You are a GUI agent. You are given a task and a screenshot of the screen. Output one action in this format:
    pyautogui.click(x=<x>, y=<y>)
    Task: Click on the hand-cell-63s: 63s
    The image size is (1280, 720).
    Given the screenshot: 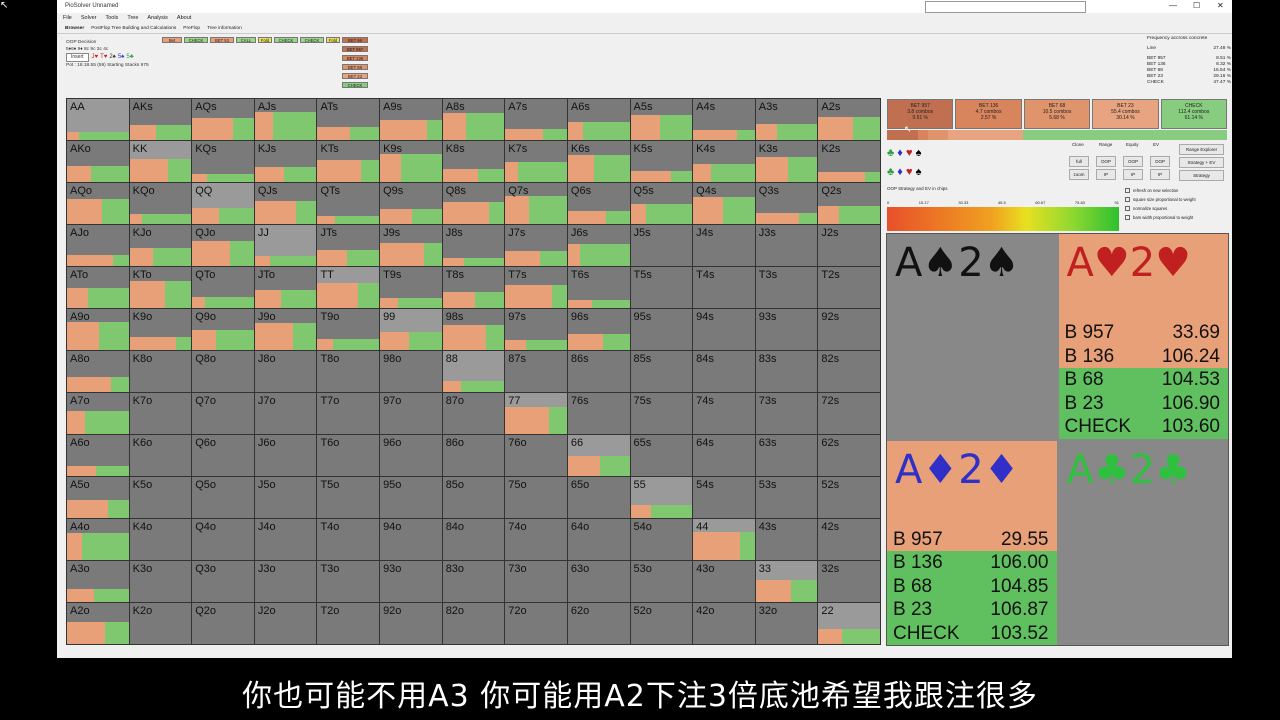 What is the action you would take?
    pyautogui.click(x=786, y=455)
    